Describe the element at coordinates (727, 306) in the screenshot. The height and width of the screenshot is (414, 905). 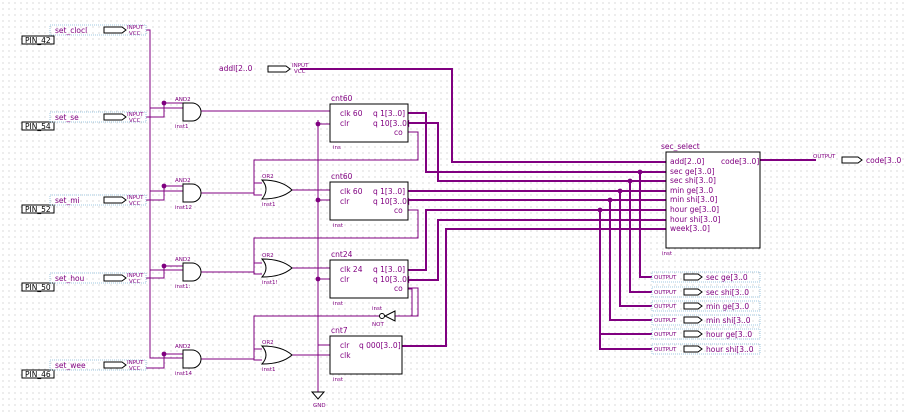
I see `pin-label: min ge[3..0` at that location.